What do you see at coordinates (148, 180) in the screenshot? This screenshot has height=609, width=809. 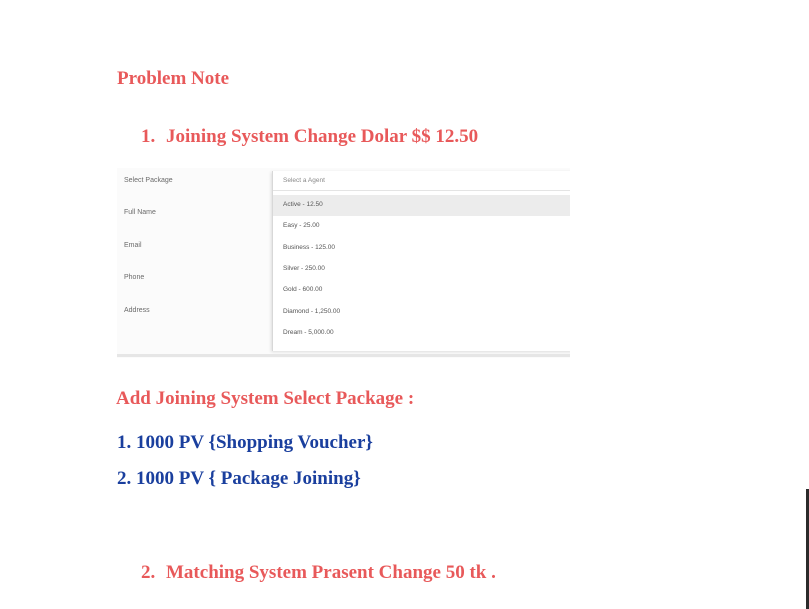 I see `form-label-package: Select Package` at bounding box center [148, 180].